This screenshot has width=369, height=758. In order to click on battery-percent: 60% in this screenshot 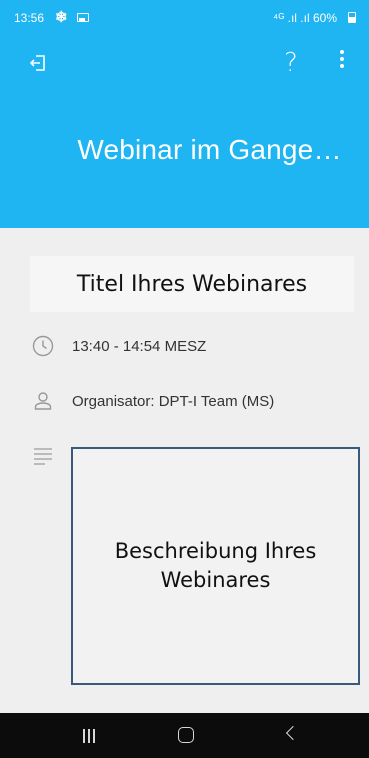, I will do `click(324, 18)`.